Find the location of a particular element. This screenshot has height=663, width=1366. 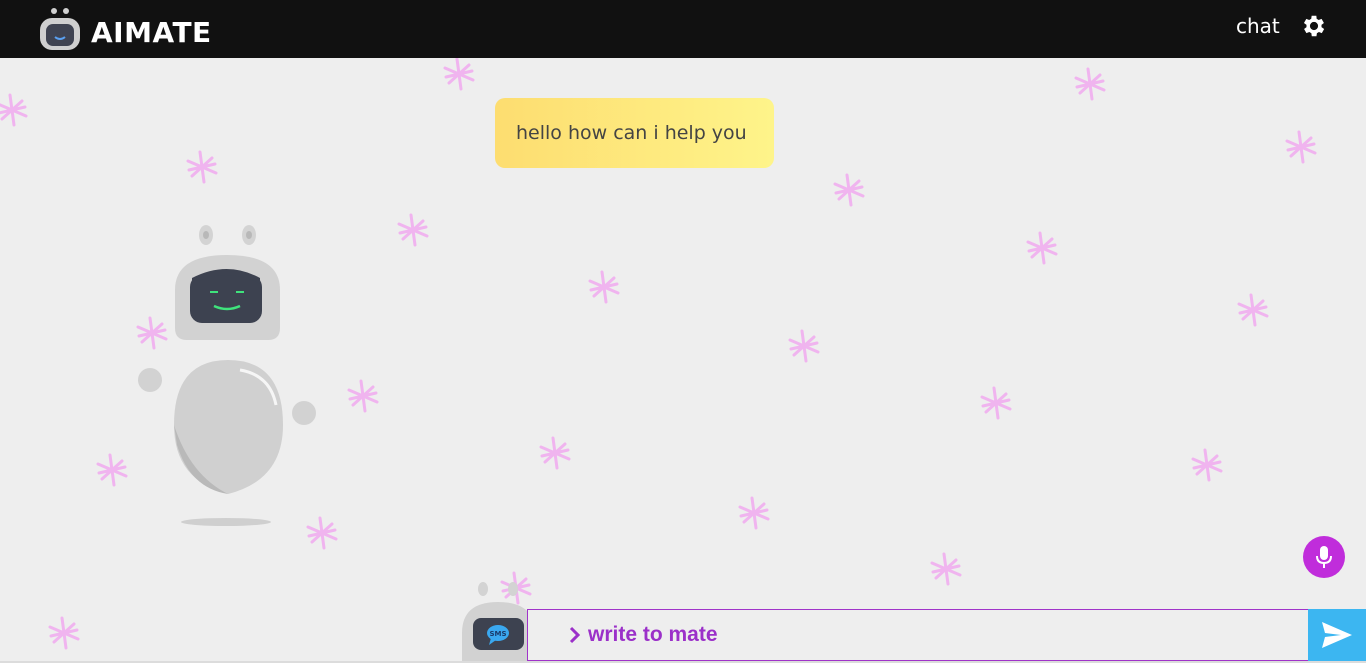

microphone-icon is located at coordinates (1324, 557).